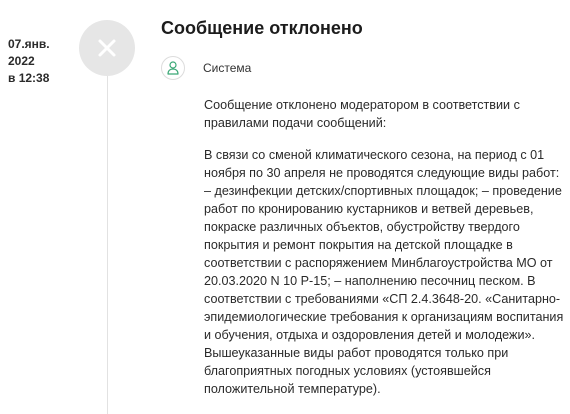 This screenshot has width=570, height=414. Describe the element at coordinates (262, 28) in the screenshot. I see `event-title: Сообщение отклонено` at that location.